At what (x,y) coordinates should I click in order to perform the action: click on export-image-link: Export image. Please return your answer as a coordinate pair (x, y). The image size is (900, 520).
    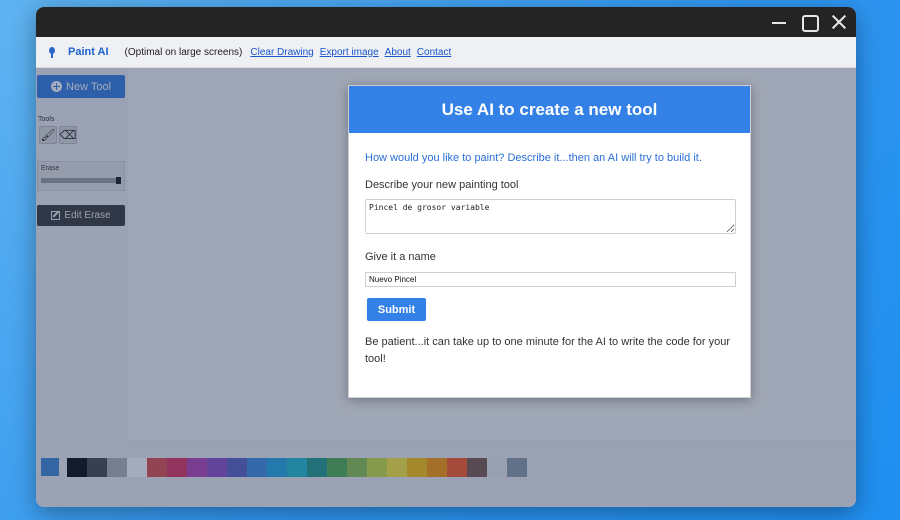
    Looking at the image, I should click on (349, 52).